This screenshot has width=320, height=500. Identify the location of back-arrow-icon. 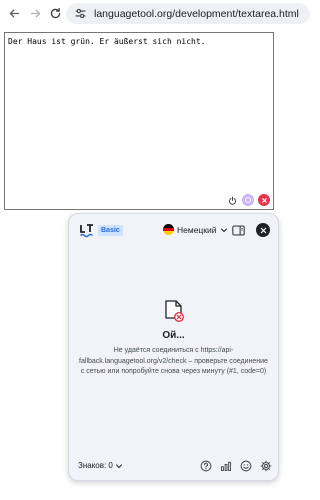
(14, 13).